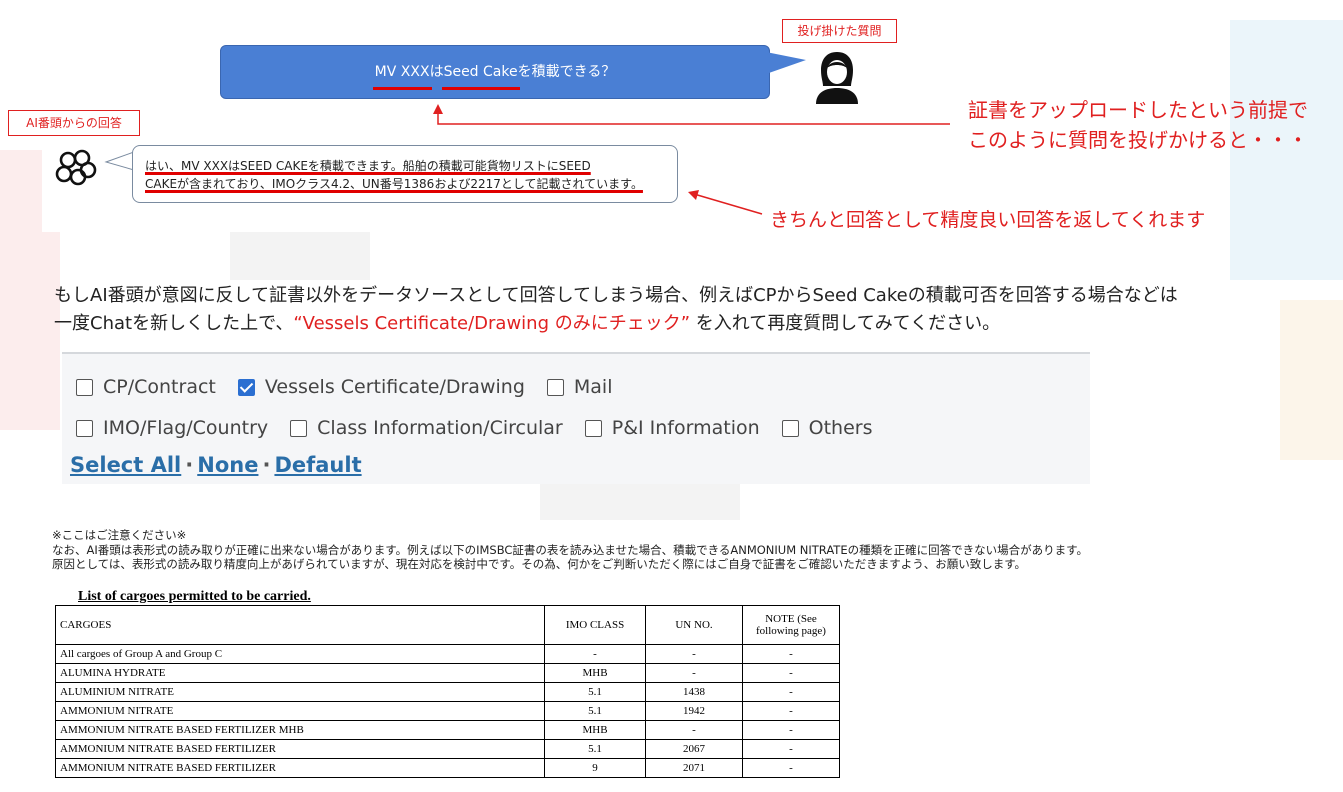  I want to click on checkbox-pi-information: P&I Information, so click(672, 428).